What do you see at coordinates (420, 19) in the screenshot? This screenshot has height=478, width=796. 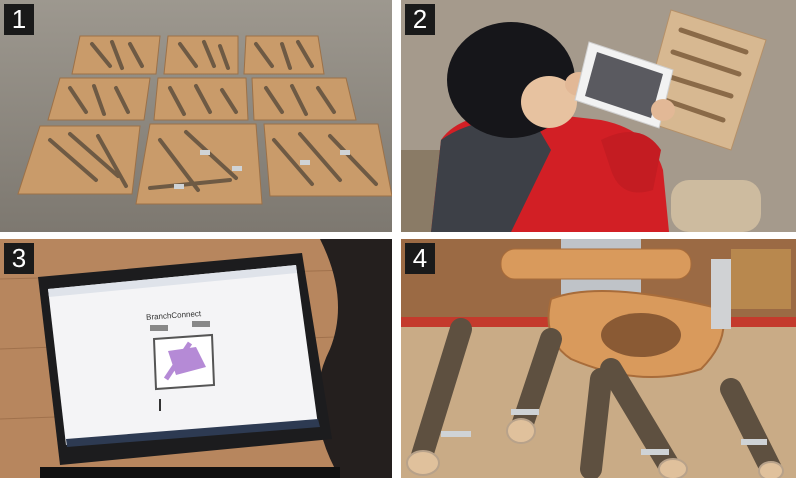 I see `panel-number-label: 2` at bounding box center [420, 19].